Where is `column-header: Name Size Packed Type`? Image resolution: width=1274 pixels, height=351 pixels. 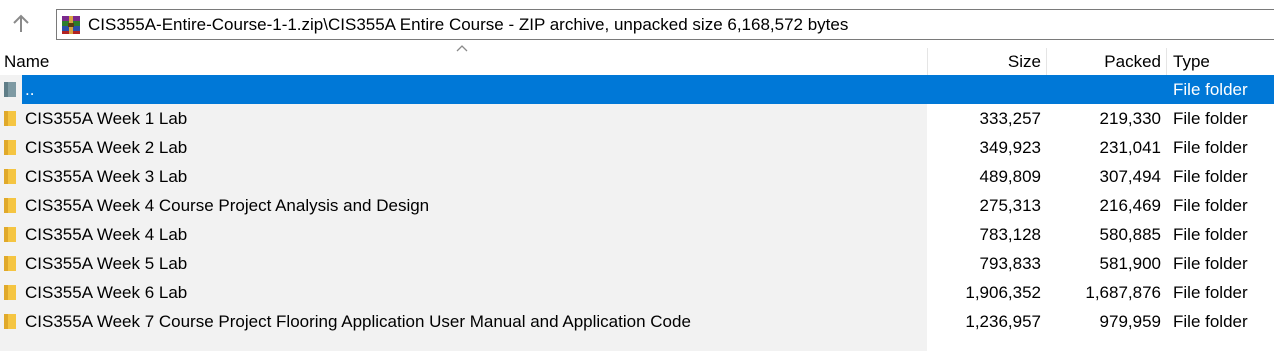
column-header: Name Size Packed Type is located at coordinates (637, 60).